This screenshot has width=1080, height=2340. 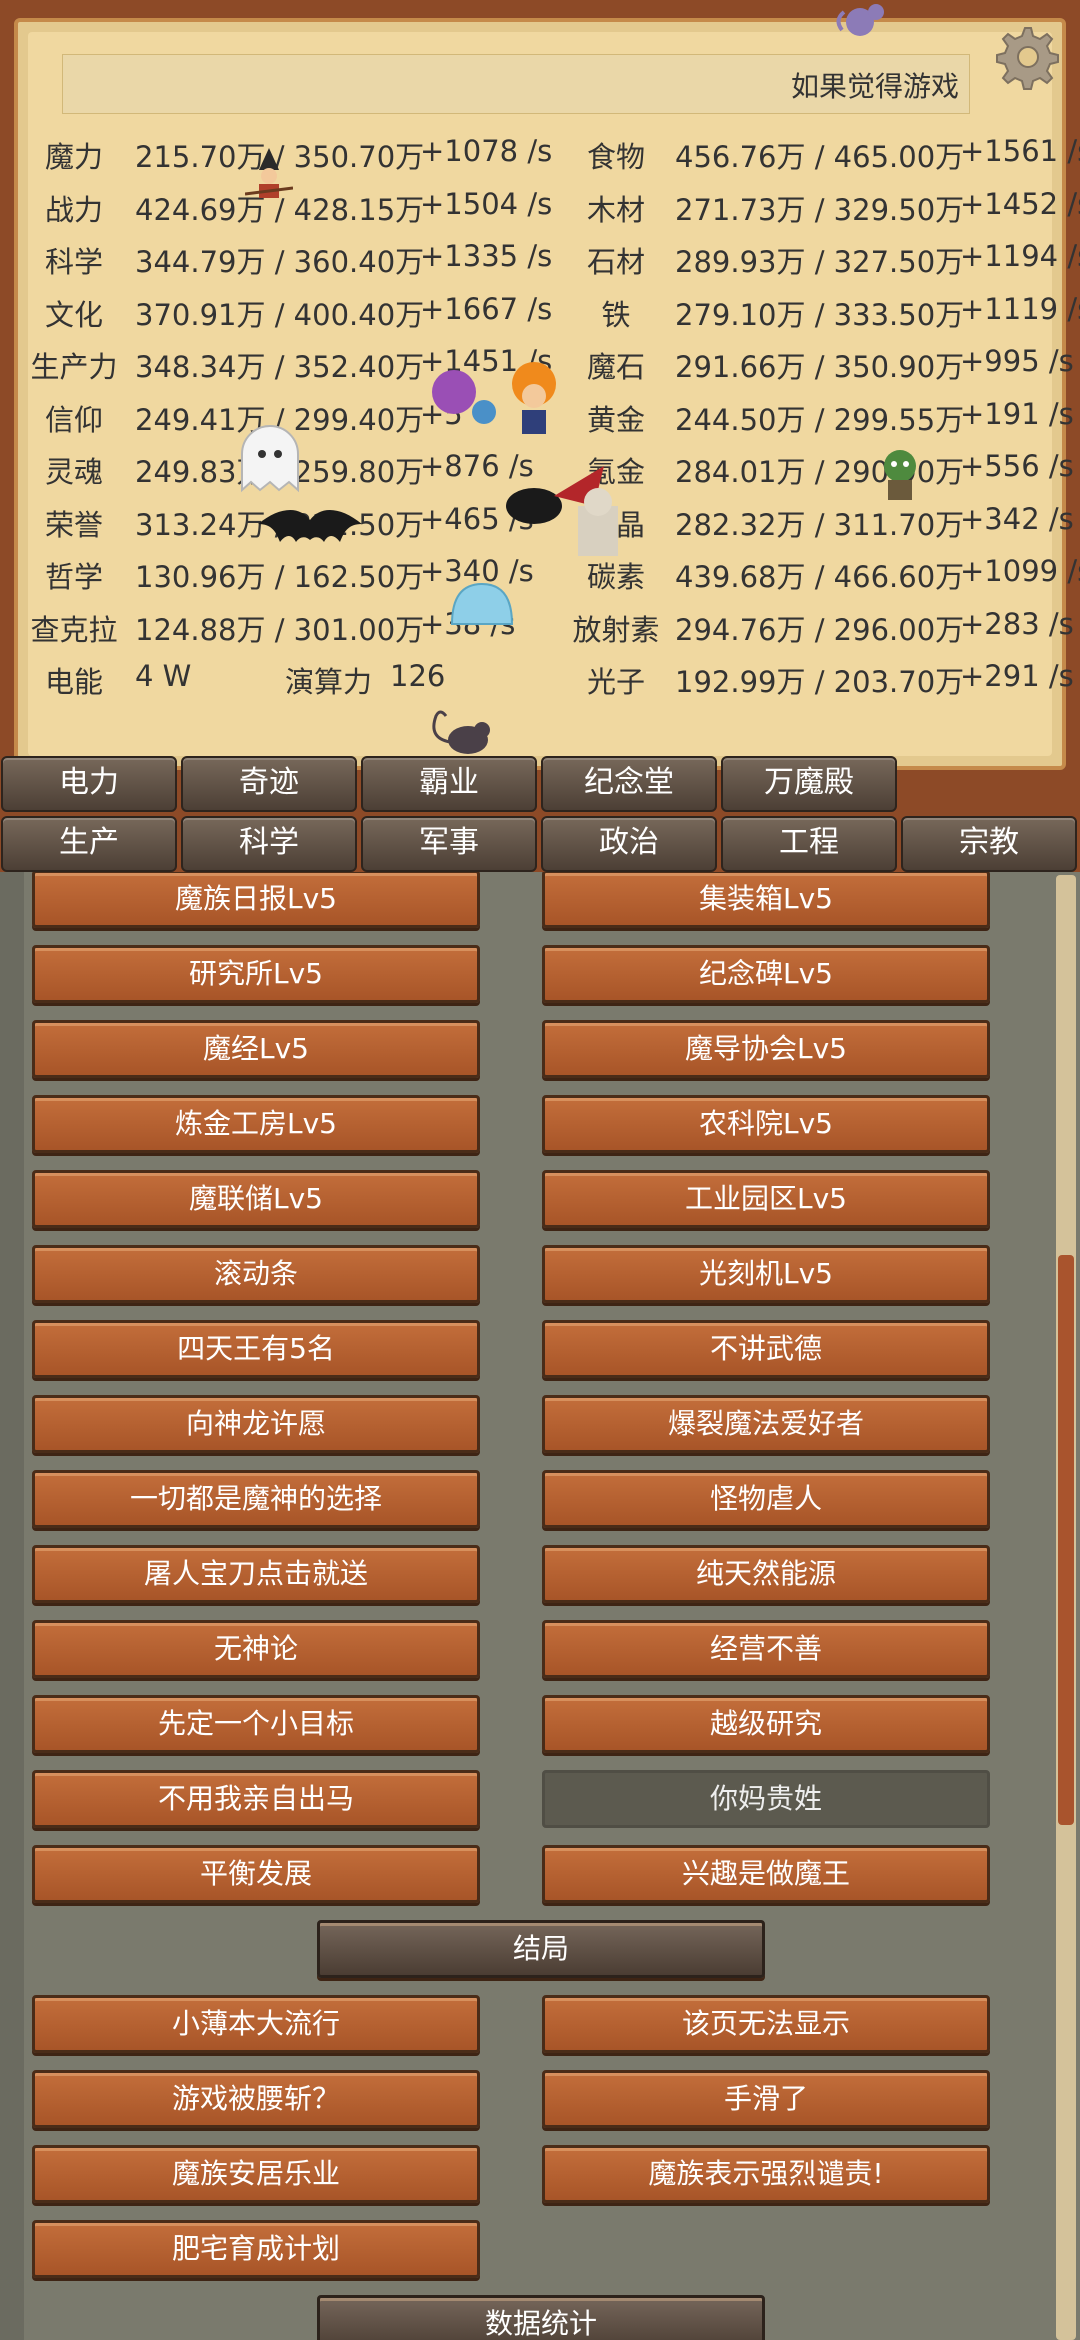 What do you see at coordinates (766, 1274) in the screenshot?
I see `achievement-button: 光刻机Lv5` at bounding box center [766, 1274].